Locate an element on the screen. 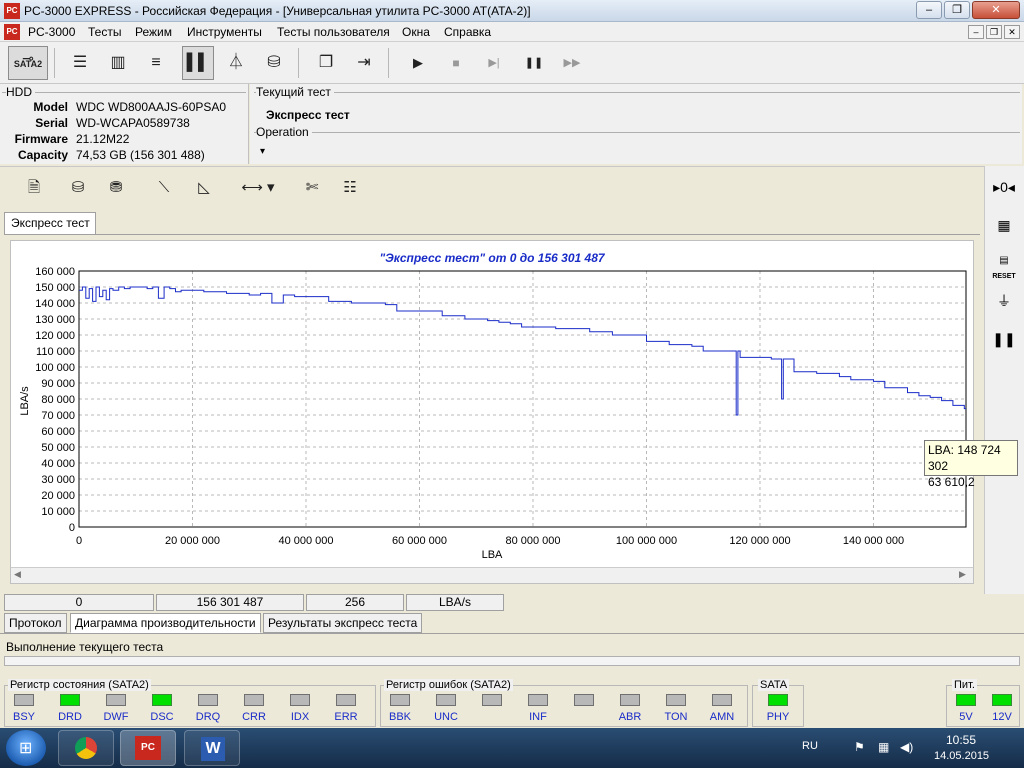  progress-label: Выполнение текущего теста is located at coordinates (85, 647).